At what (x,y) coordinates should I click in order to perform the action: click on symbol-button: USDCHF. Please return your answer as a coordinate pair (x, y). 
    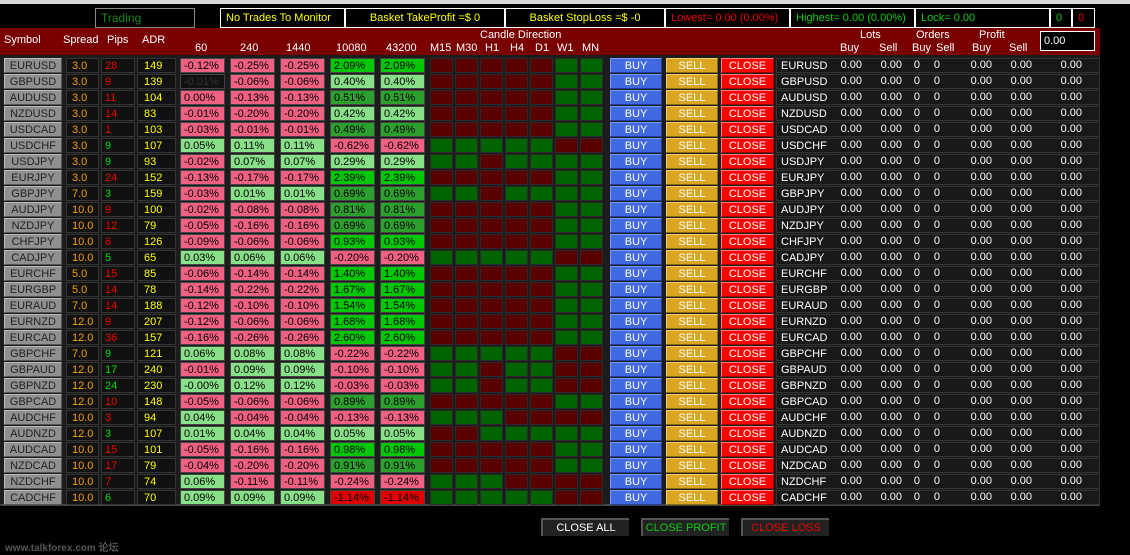
    Looking at the image, I should click on (33, 145).